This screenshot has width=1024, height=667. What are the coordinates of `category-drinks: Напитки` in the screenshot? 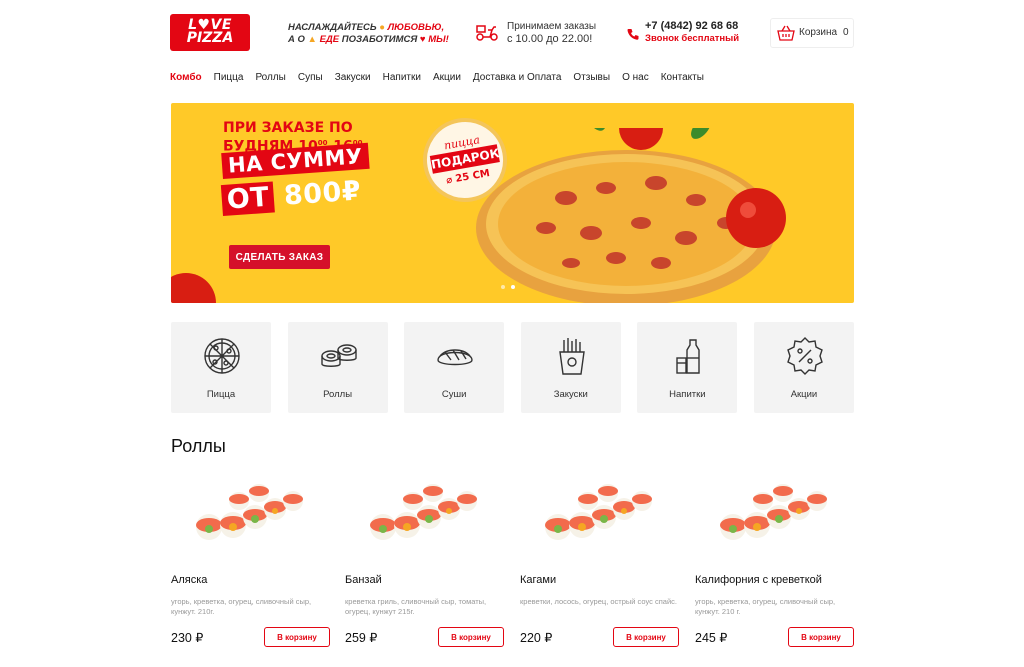 It's located at (687, 367).